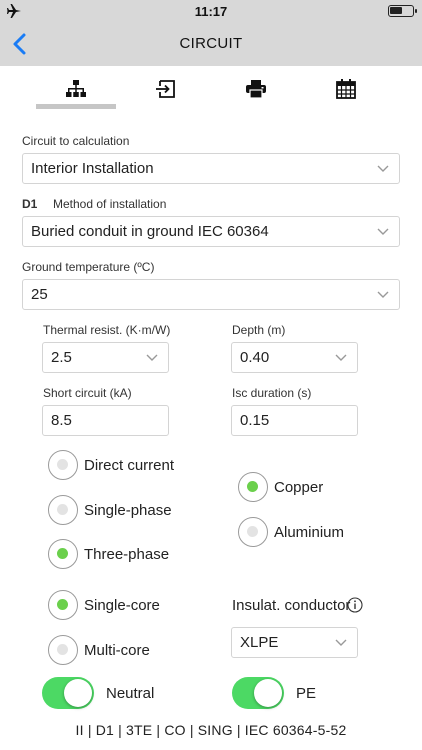  I want to click on hierarchy-icon, so click(76, 88).